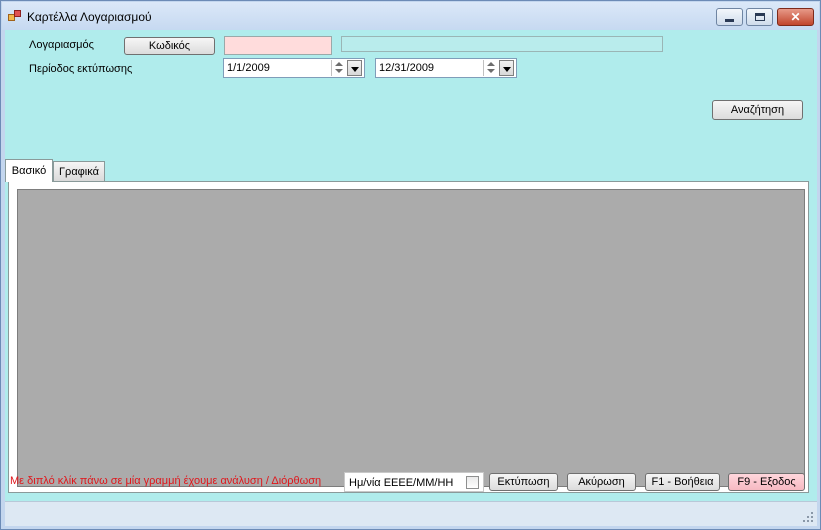 The width and height of the screenshot is (821, 530). I want to click on exit-button: F9 - Εξοδος, so click(766, 482).